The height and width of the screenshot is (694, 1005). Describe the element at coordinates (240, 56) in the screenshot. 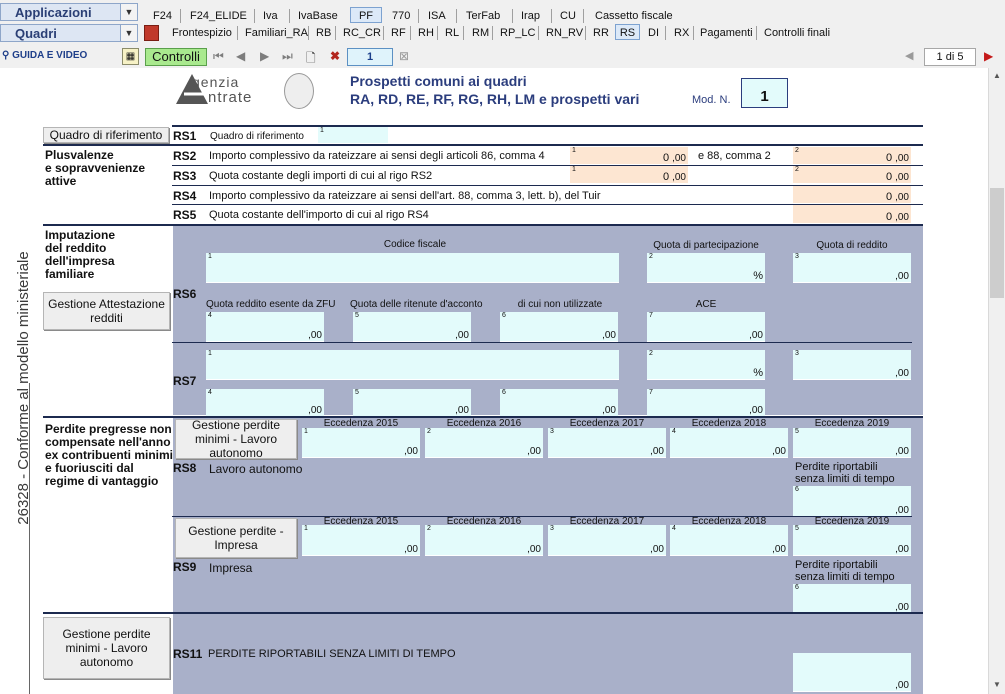

I see `prev-page-icon: ◀` at that location.